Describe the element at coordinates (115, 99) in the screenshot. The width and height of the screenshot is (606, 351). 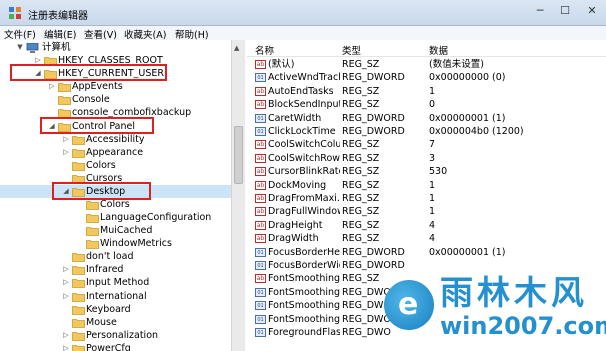
I see `tree-item-console: Console` at that location.